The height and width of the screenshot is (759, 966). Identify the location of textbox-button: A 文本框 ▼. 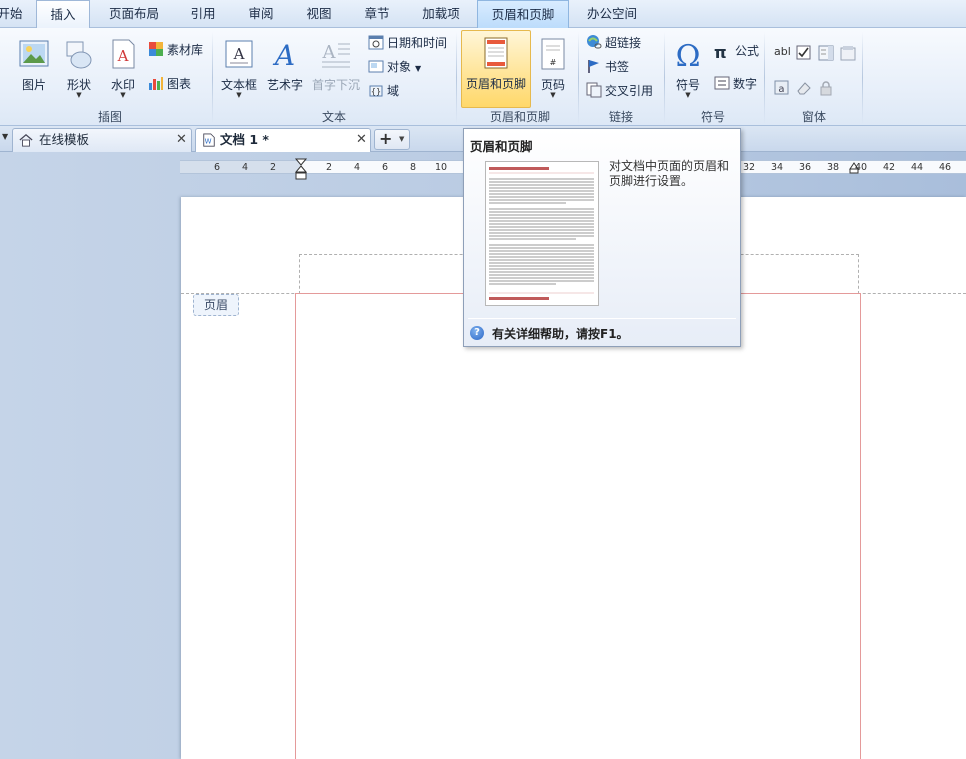
(239, 68).